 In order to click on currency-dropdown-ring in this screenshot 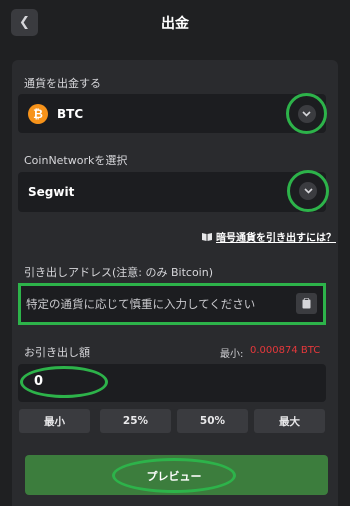, I will do `click(306, 113)`.